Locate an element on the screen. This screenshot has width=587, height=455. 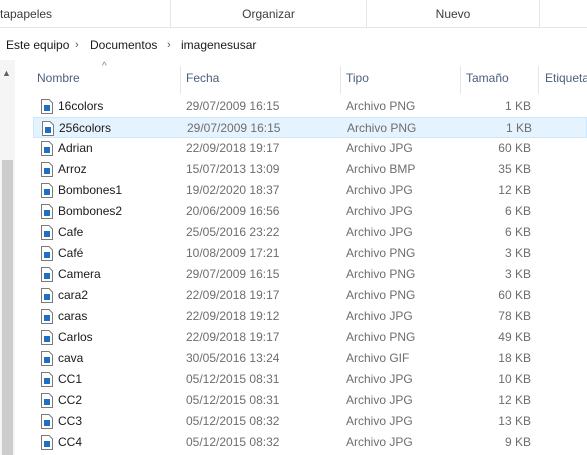
file-name: CC4 is located at coordinates (70, 442).